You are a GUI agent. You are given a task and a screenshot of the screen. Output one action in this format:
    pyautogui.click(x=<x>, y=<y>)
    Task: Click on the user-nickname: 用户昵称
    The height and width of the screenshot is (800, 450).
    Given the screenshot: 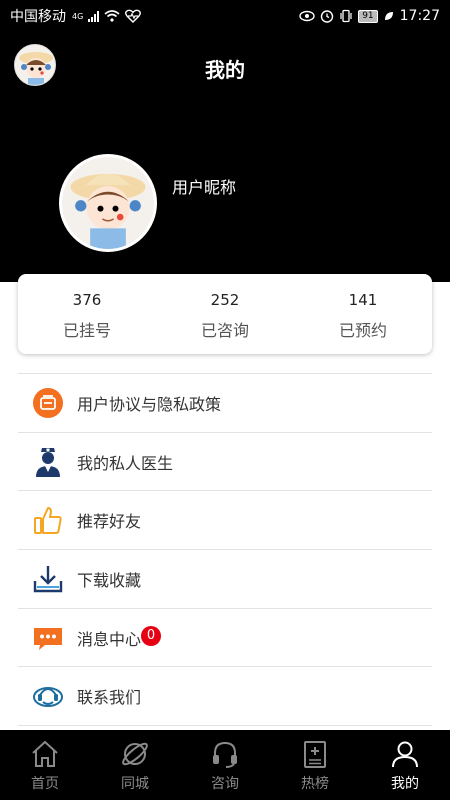 What is the action you would take?
    pyautogui.click(x=204, y=186)
    